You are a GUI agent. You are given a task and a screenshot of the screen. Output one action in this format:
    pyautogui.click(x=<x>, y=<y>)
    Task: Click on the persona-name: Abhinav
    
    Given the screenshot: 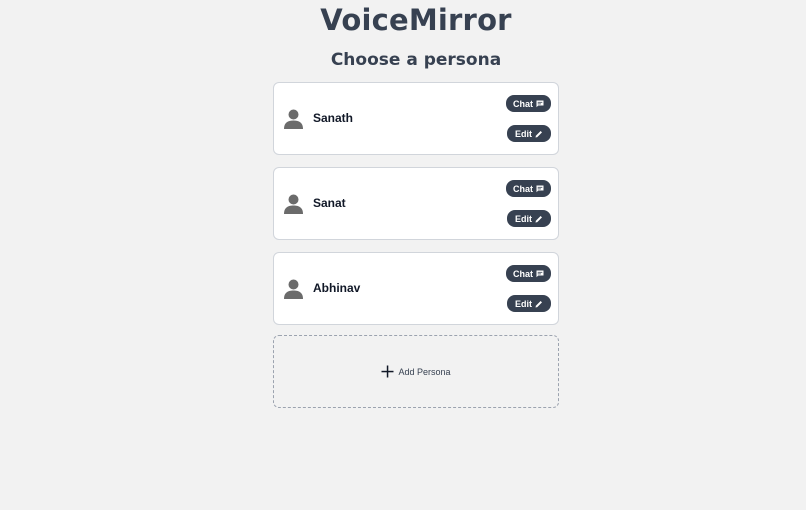 What is the action you would take?
    pyautogui.click(x=337, y=288)
    